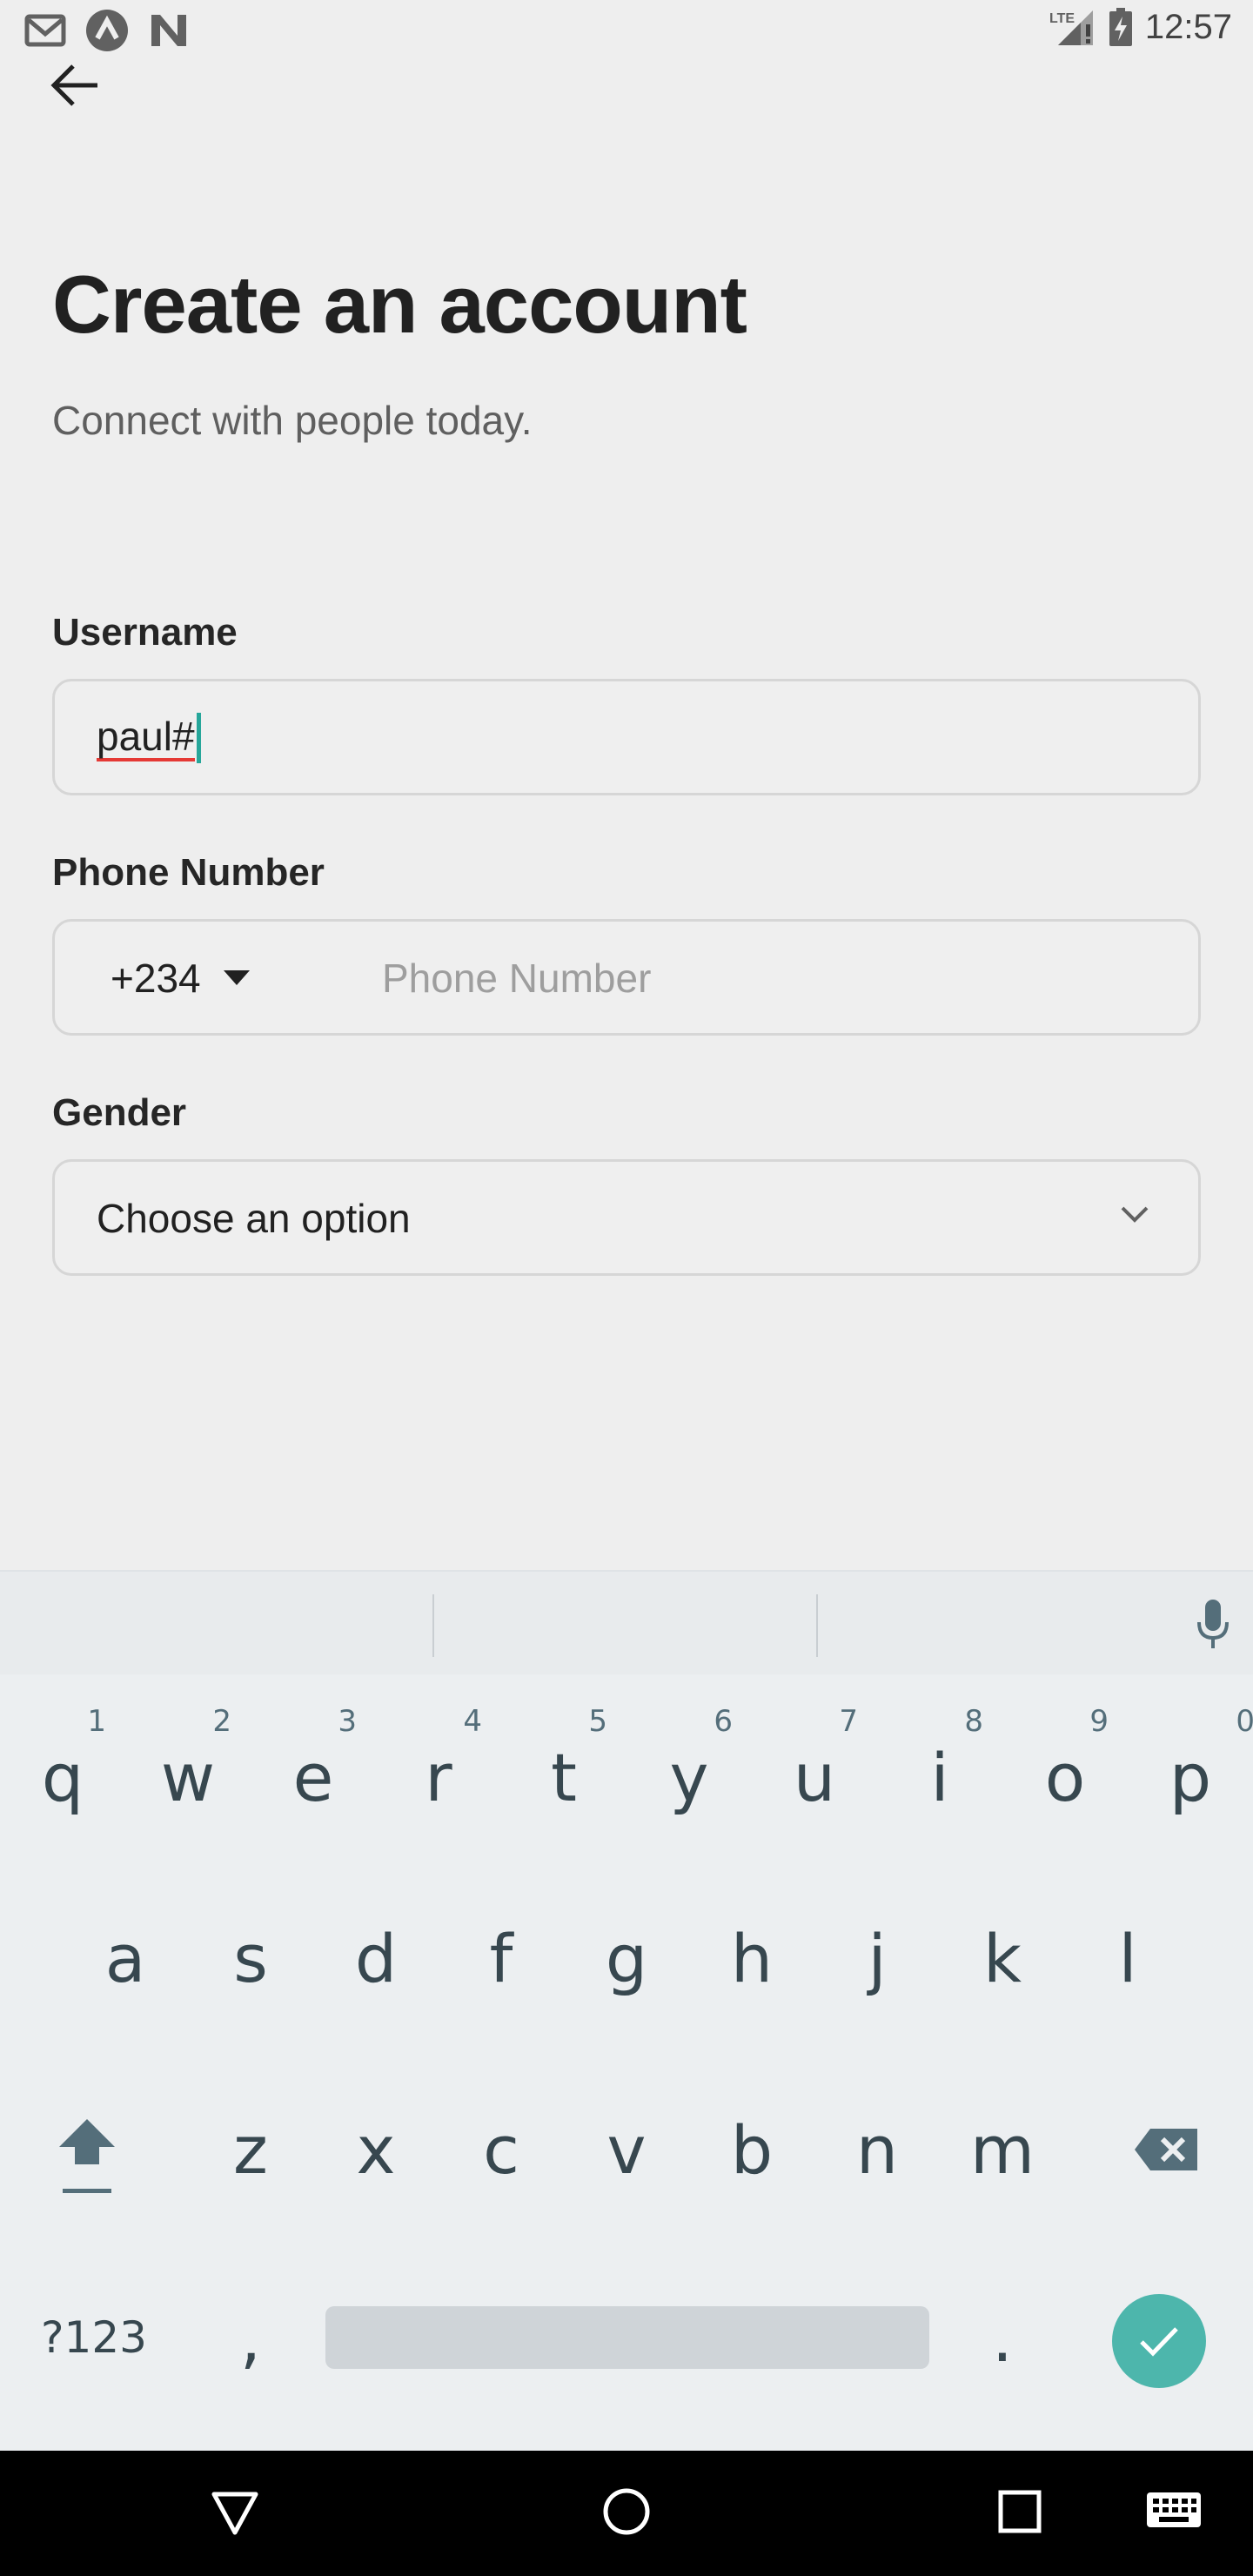  Describe the element at coordinates (626, 32) in the screenshot. I see `status-bar: LTE 12:57` at that location.